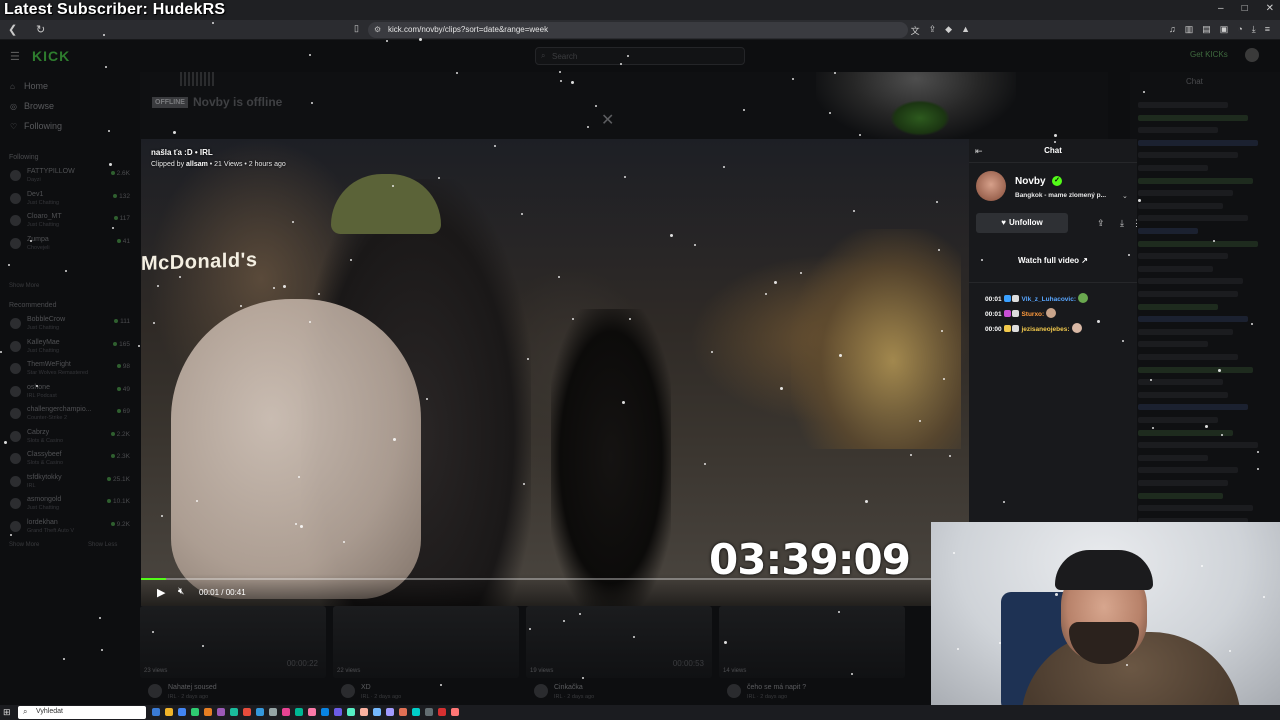 This screenshot has width=1280, height=720. Describe the element at coordinates (71, 200) in the screenshot. I see `sidebar-channel: Dev1 Just Chatting 132` at that location.